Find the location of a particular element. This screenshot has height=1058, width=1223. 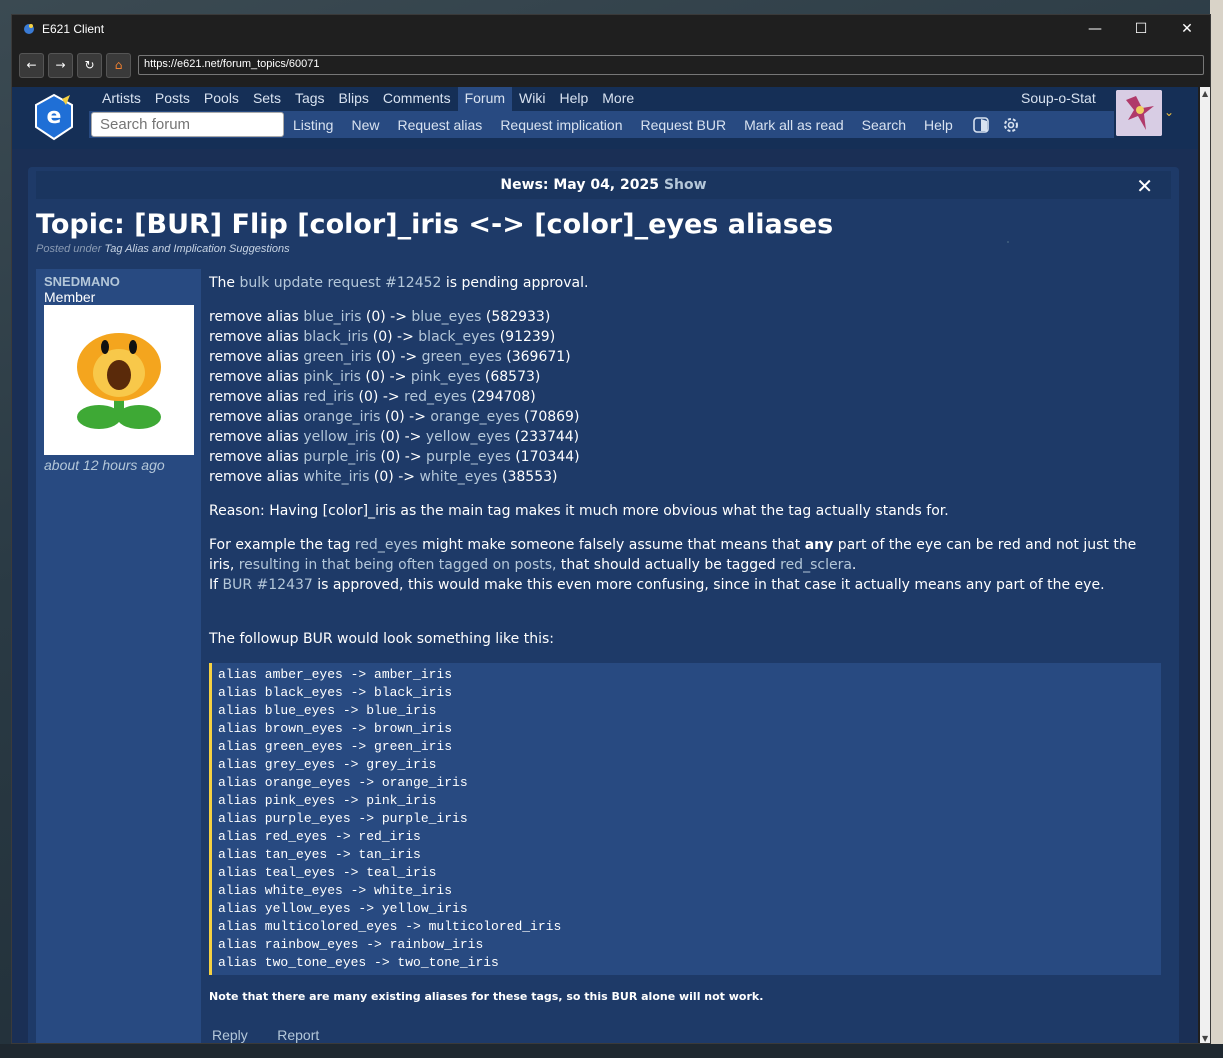

reload-button: ↻ is located at coordinates (89, 65).